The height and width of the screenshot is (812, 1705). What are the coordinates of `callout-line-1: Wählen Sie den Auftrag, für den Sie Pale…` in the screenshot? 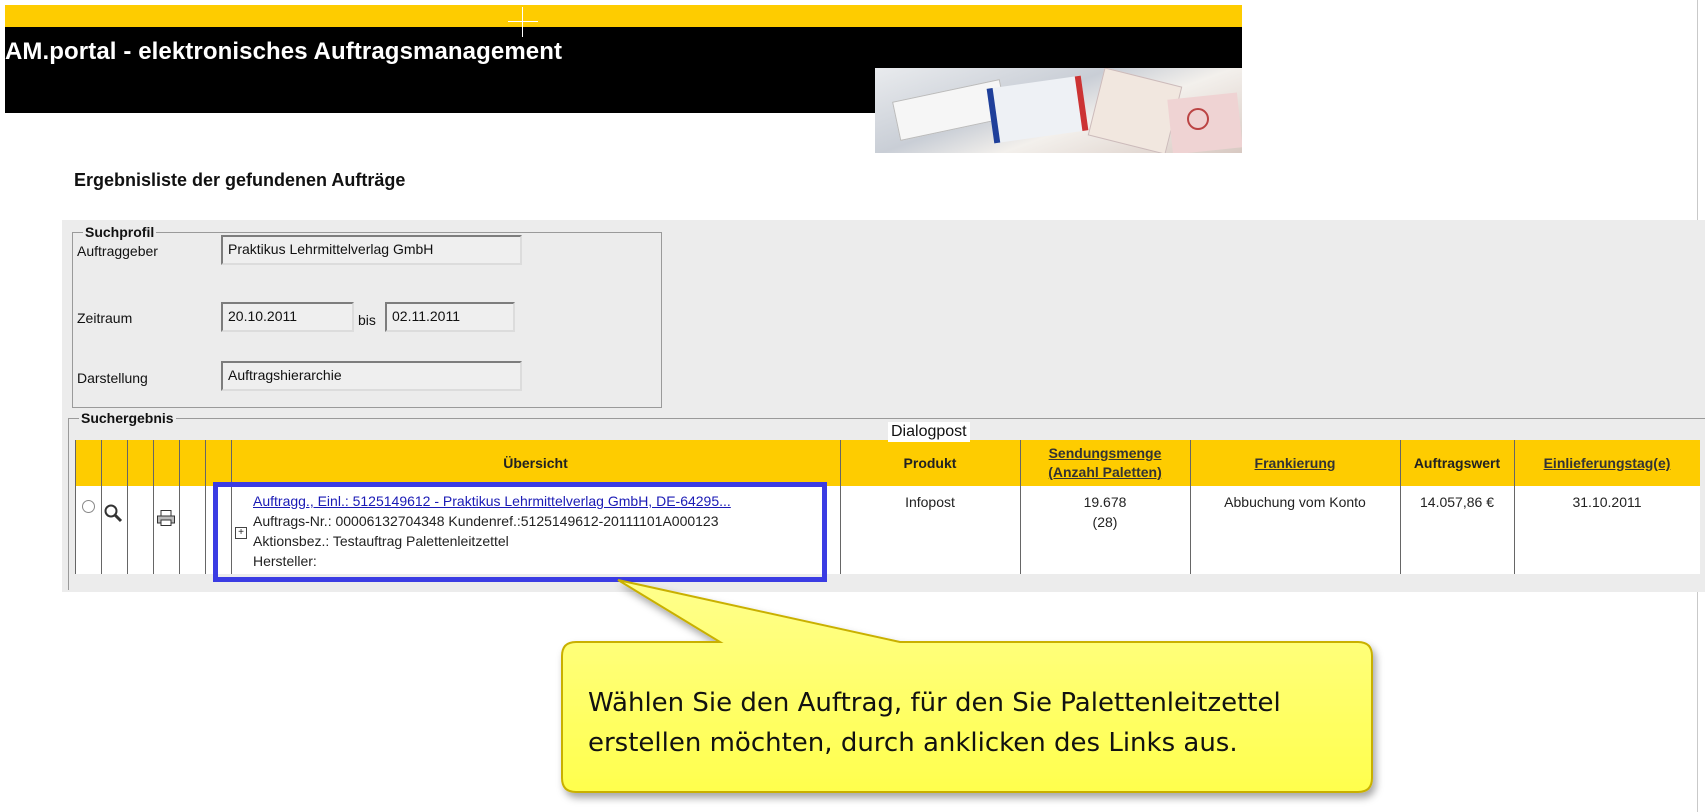 It's located at (934, 703).